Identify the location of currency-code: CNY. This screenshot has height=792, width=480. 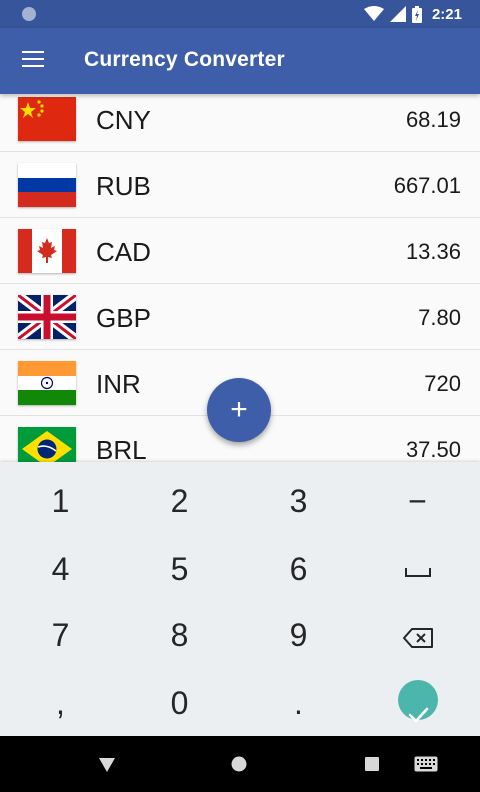
(123, 120).